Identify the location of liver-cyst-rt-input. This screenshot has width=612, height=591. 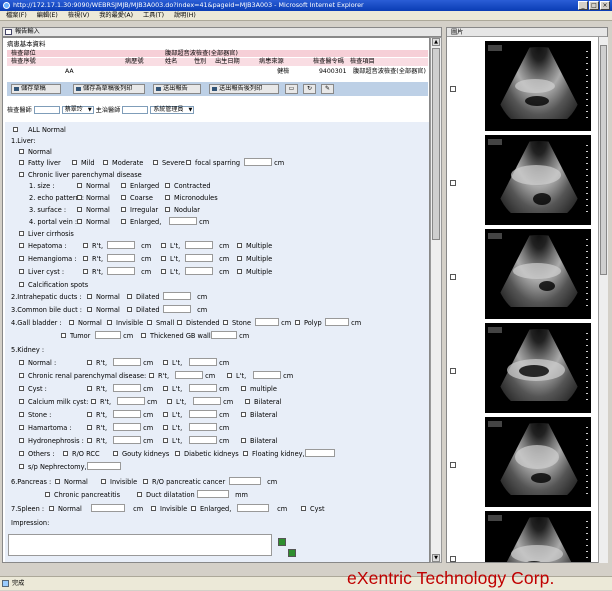
(121, 271).